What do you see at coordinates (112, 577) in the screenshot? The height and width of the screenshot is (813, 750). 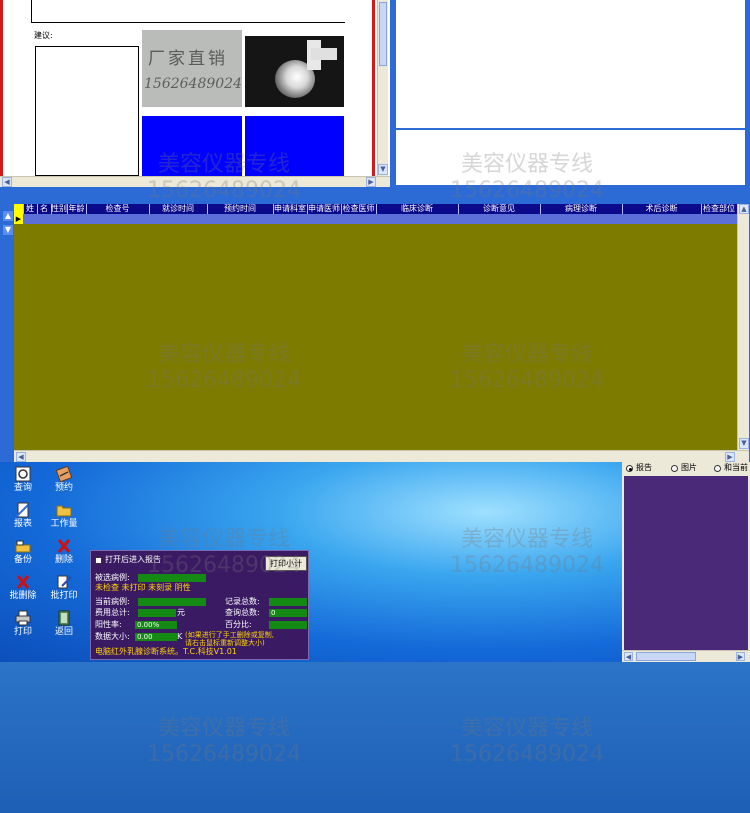 I see `selected-cases-label: 被选病例:` at bounding box center [112, 577].